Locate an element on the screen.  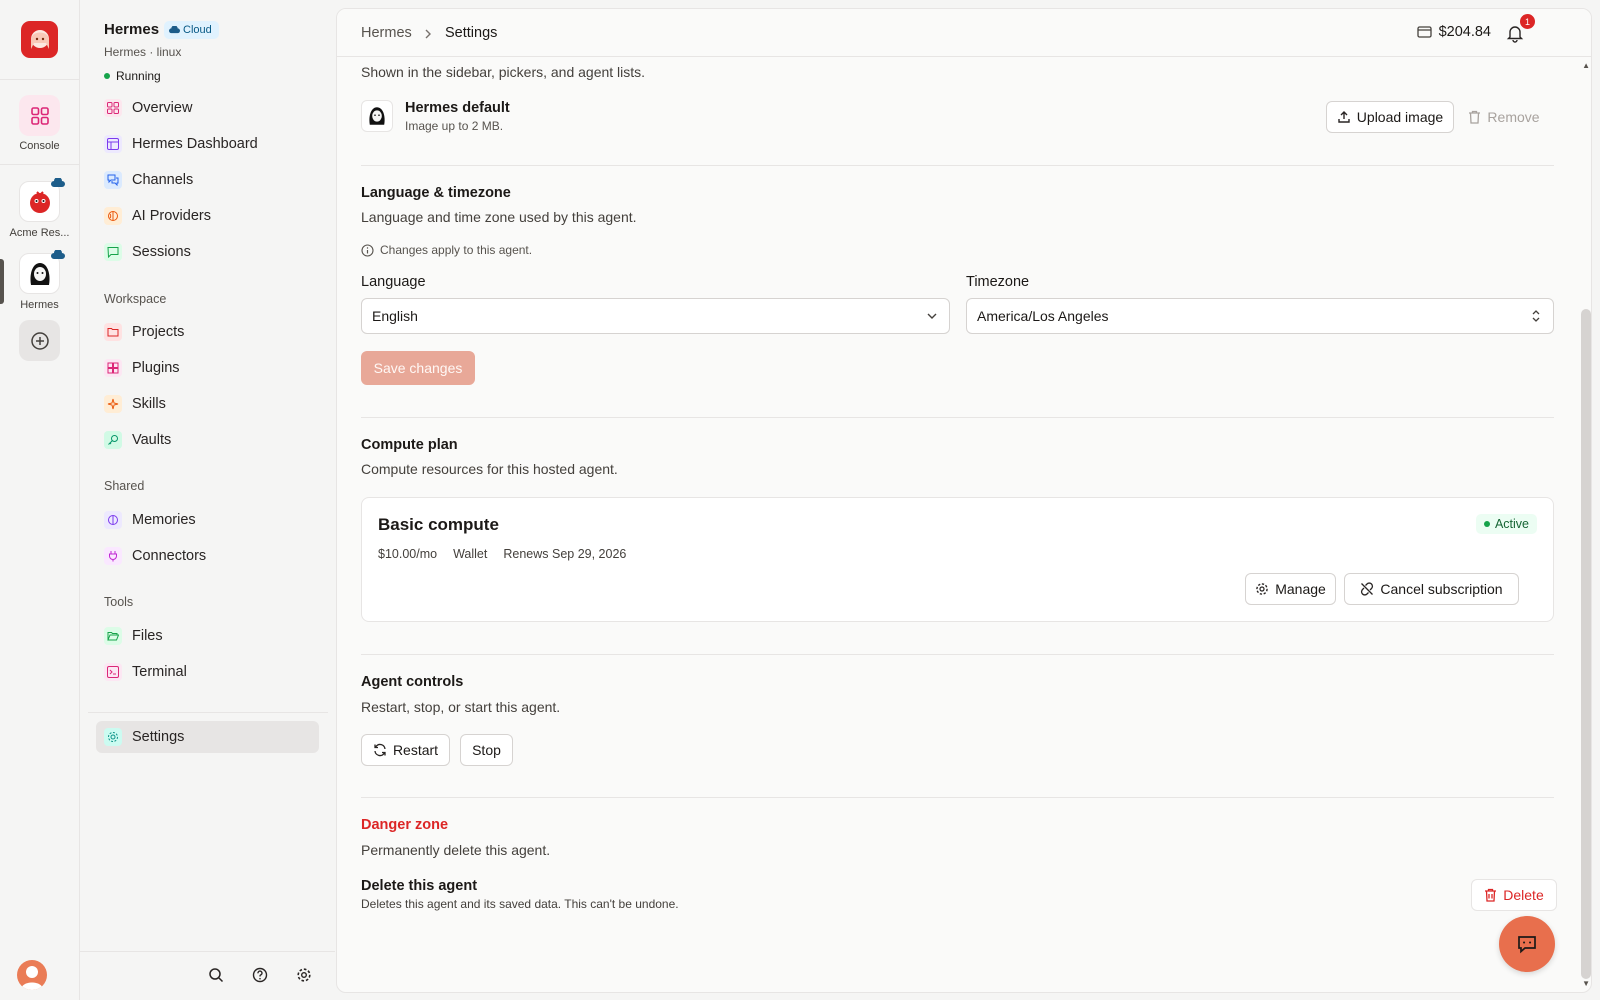
help-icon is located at coordinates (260, 975).